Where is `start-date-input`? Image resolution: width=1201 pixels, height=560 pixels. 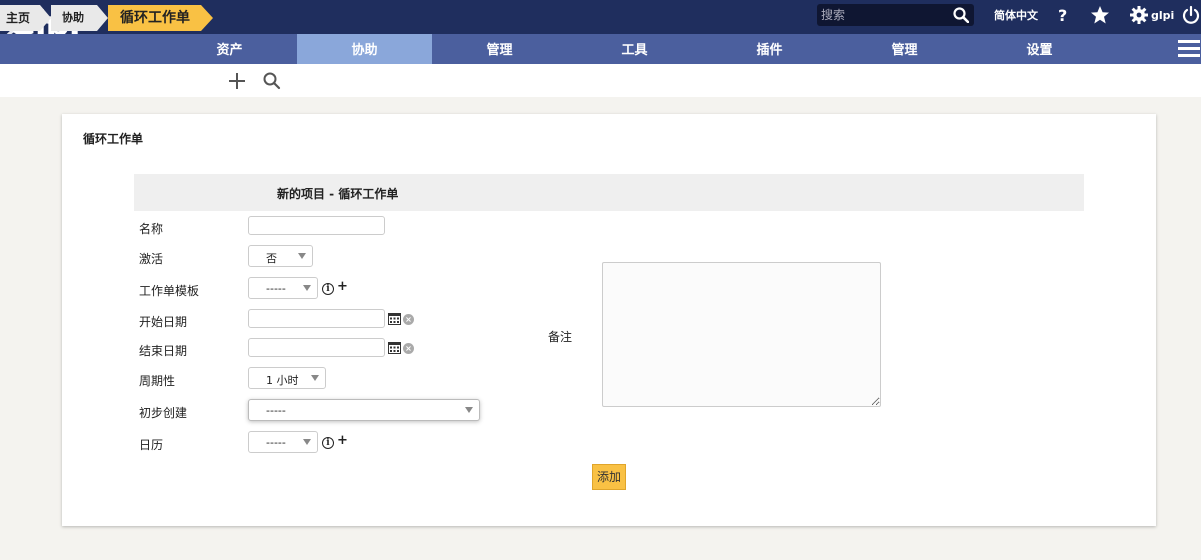 start-date-input is located at coordinates (316, 318).